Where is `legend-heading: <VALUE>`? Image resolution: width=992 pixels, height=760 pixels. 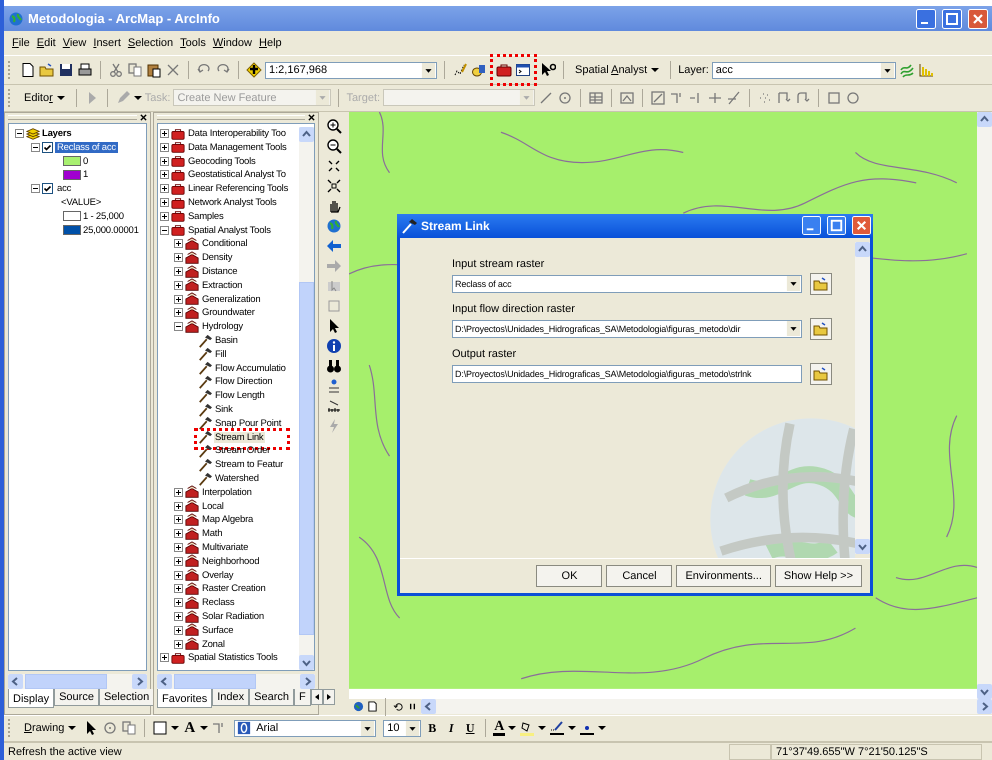
legend-heading: <VALUE> is located at coordinates (81, 203).